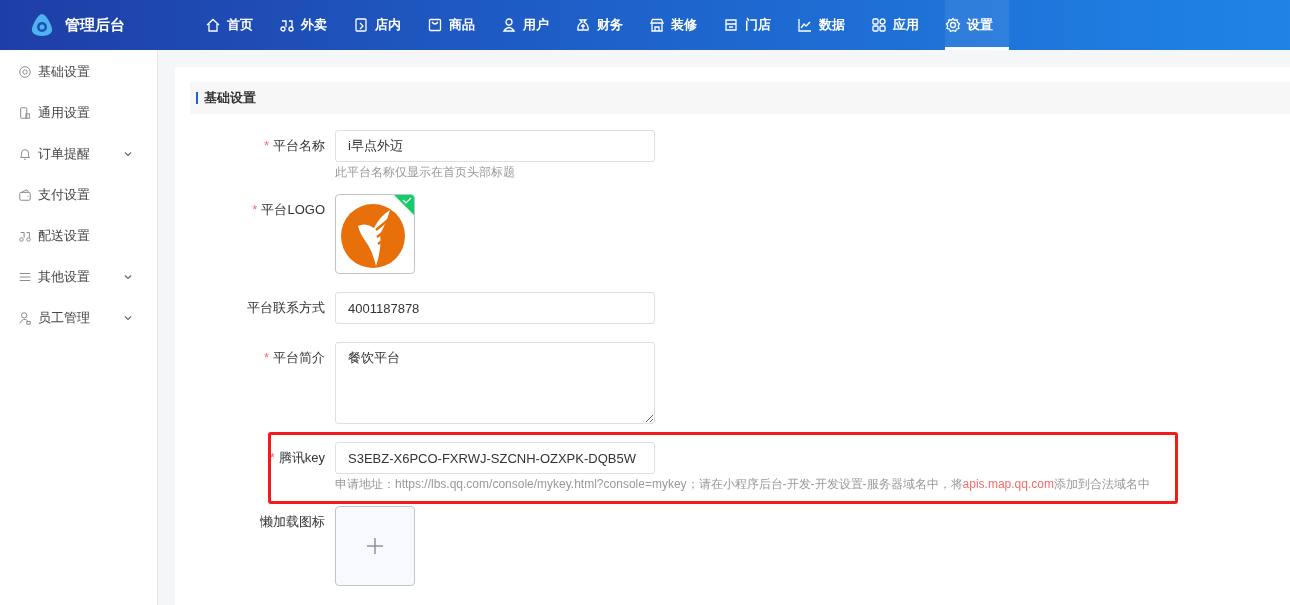 The height and width of the screenshot is (605, 1290). What do you see at coordinates (805, 25) in the screenshot?
I see `line-chart-icon` at bounding box center [805, 25].